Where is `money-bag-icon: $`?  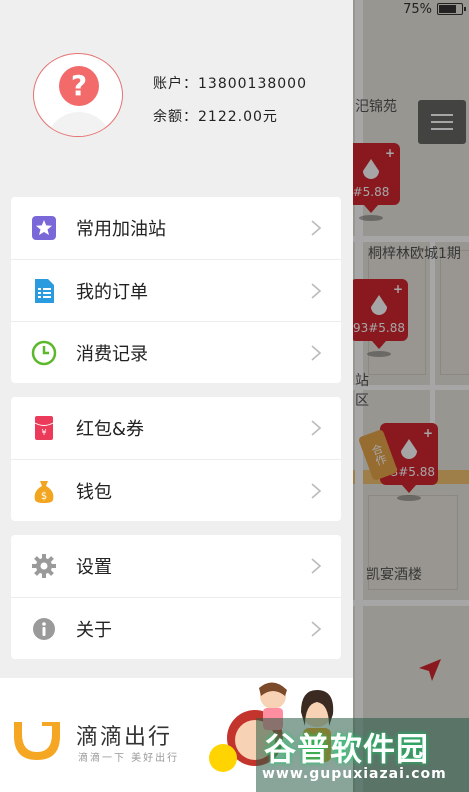 money-bag-icon: $ is located at coordinates (44, 491).